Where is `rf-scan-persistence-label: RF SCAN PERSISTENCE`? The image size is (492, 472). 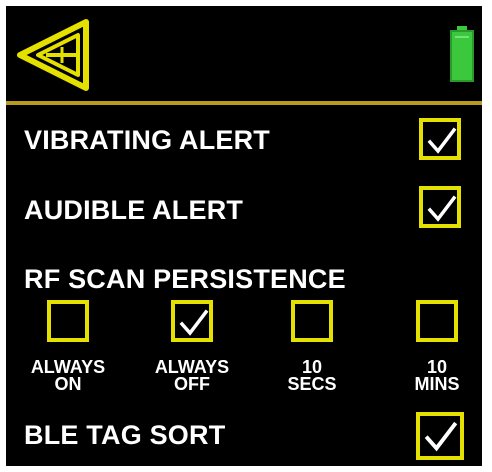 rf-scan-persistence-label: RF SCAN PERSISTENCE is located at coordinates (185, 279).